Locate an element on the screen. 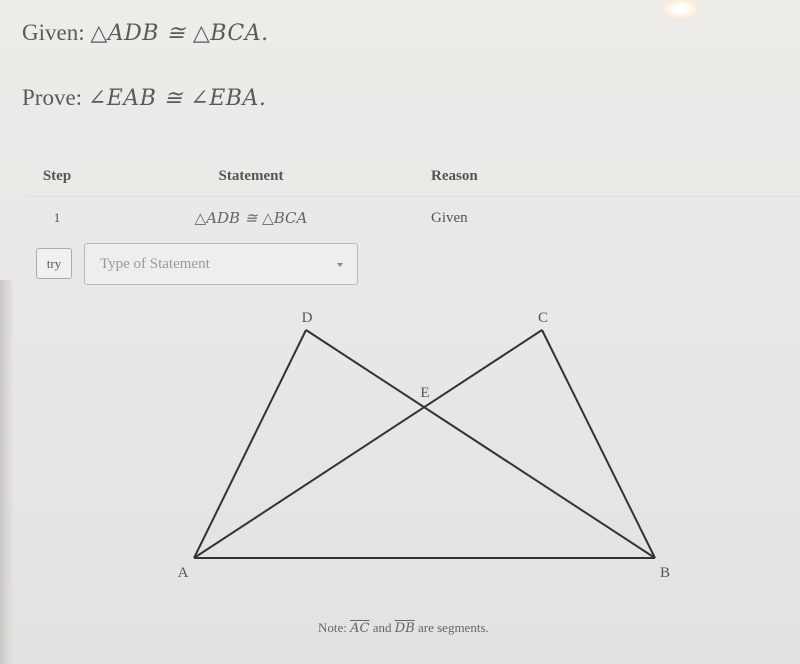 This screenshot has width=800, height=664. note-segment-db: DB is located at coordinates (404, 628).